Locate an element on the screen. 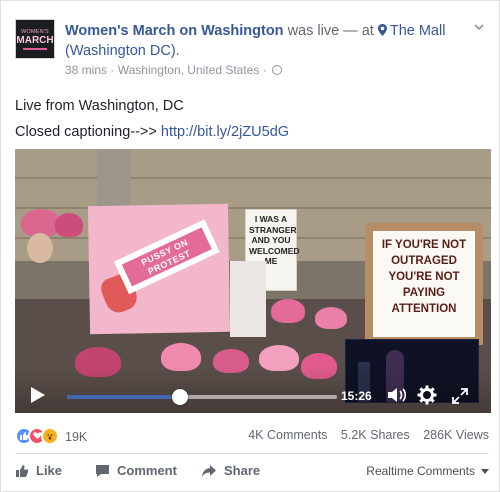 The image size is (500, 492). comment-icon is located at coordinates (102, 470).